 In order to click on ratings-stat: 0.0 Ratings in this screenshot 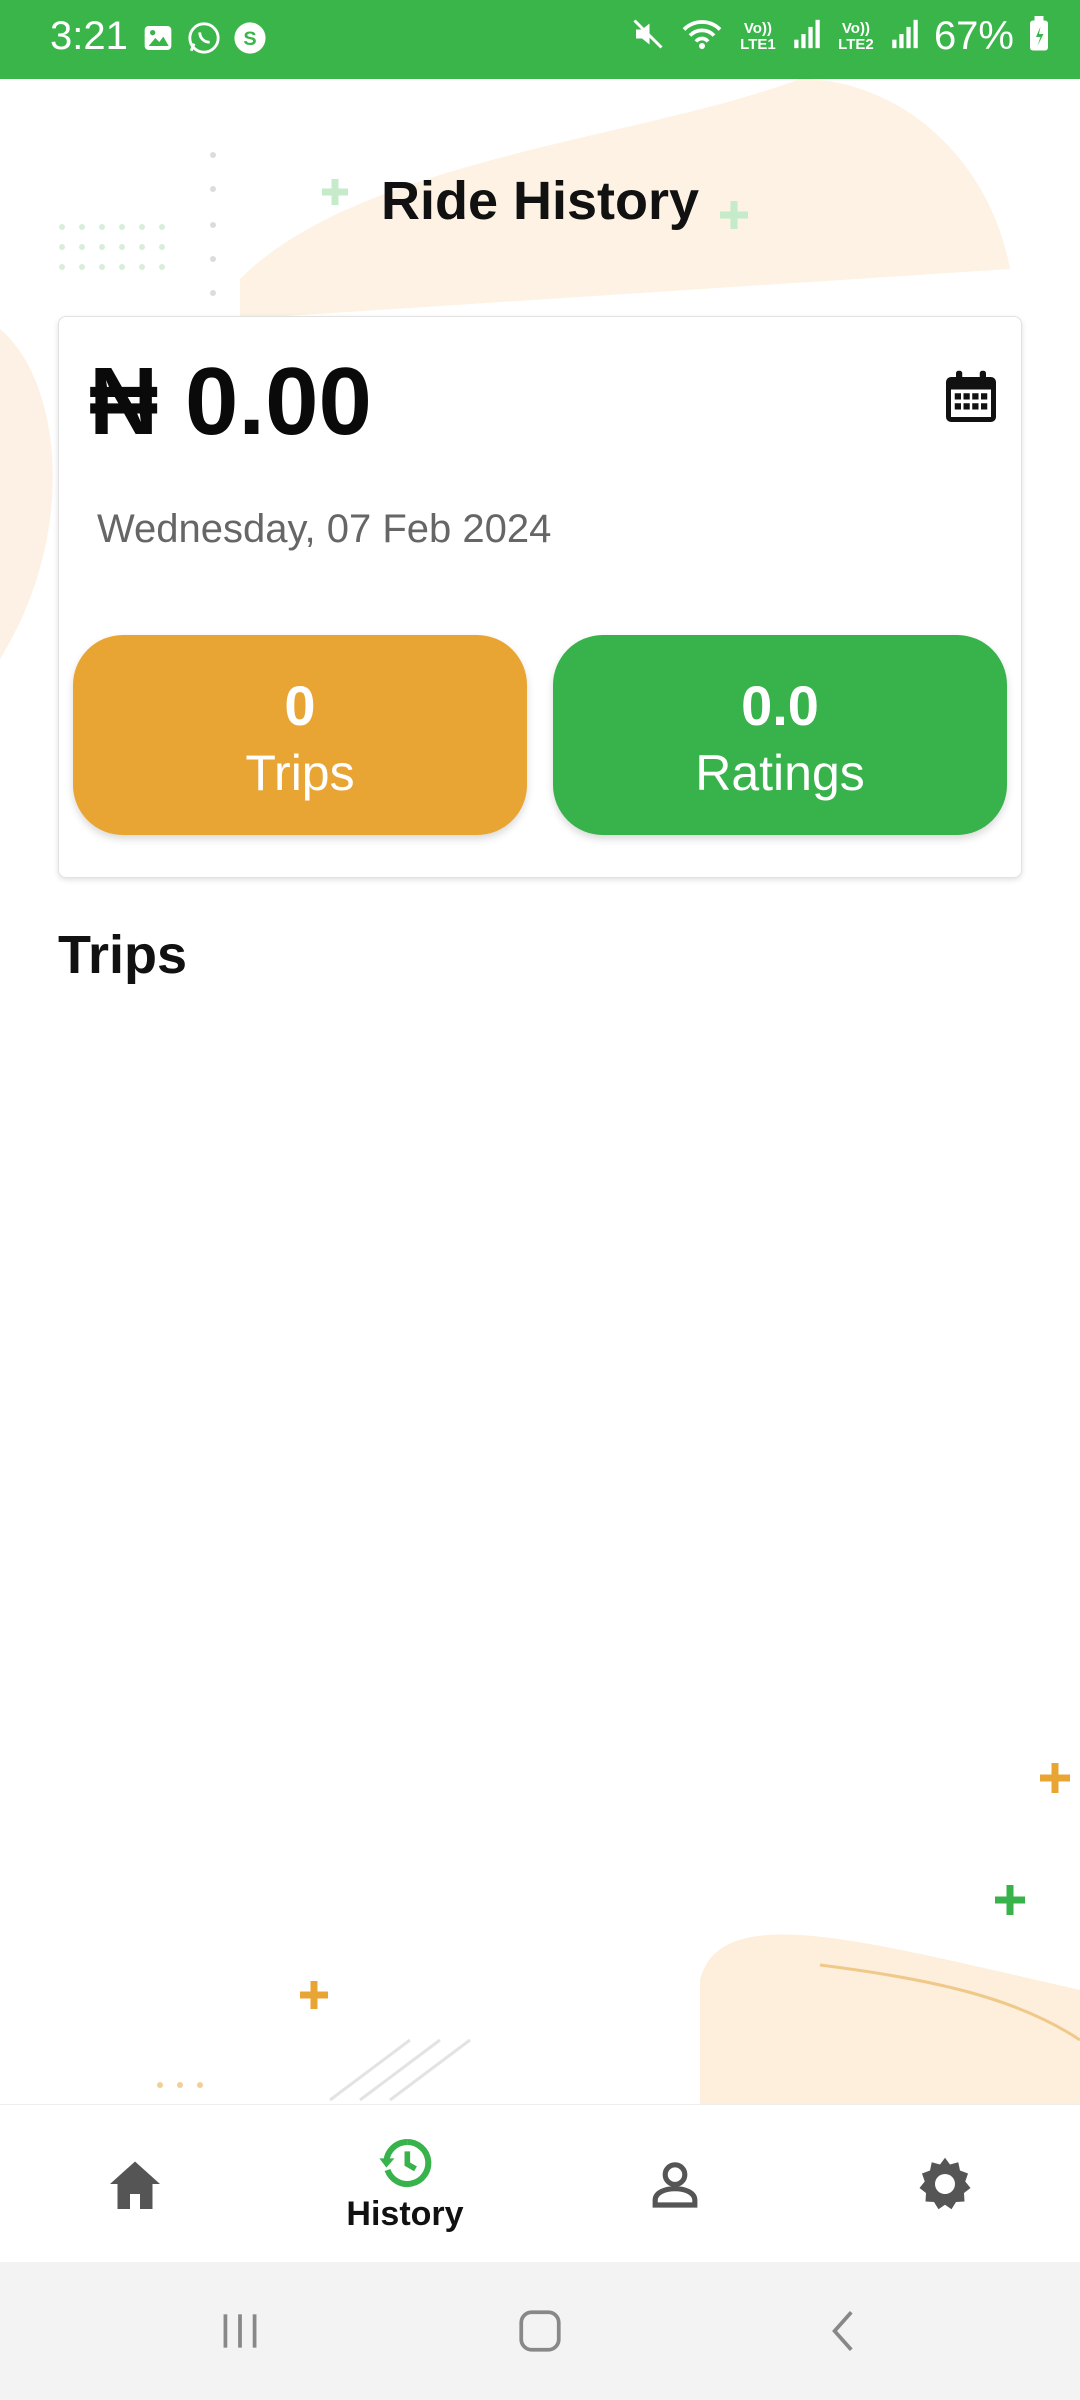, I will do `click(780, 735)`.